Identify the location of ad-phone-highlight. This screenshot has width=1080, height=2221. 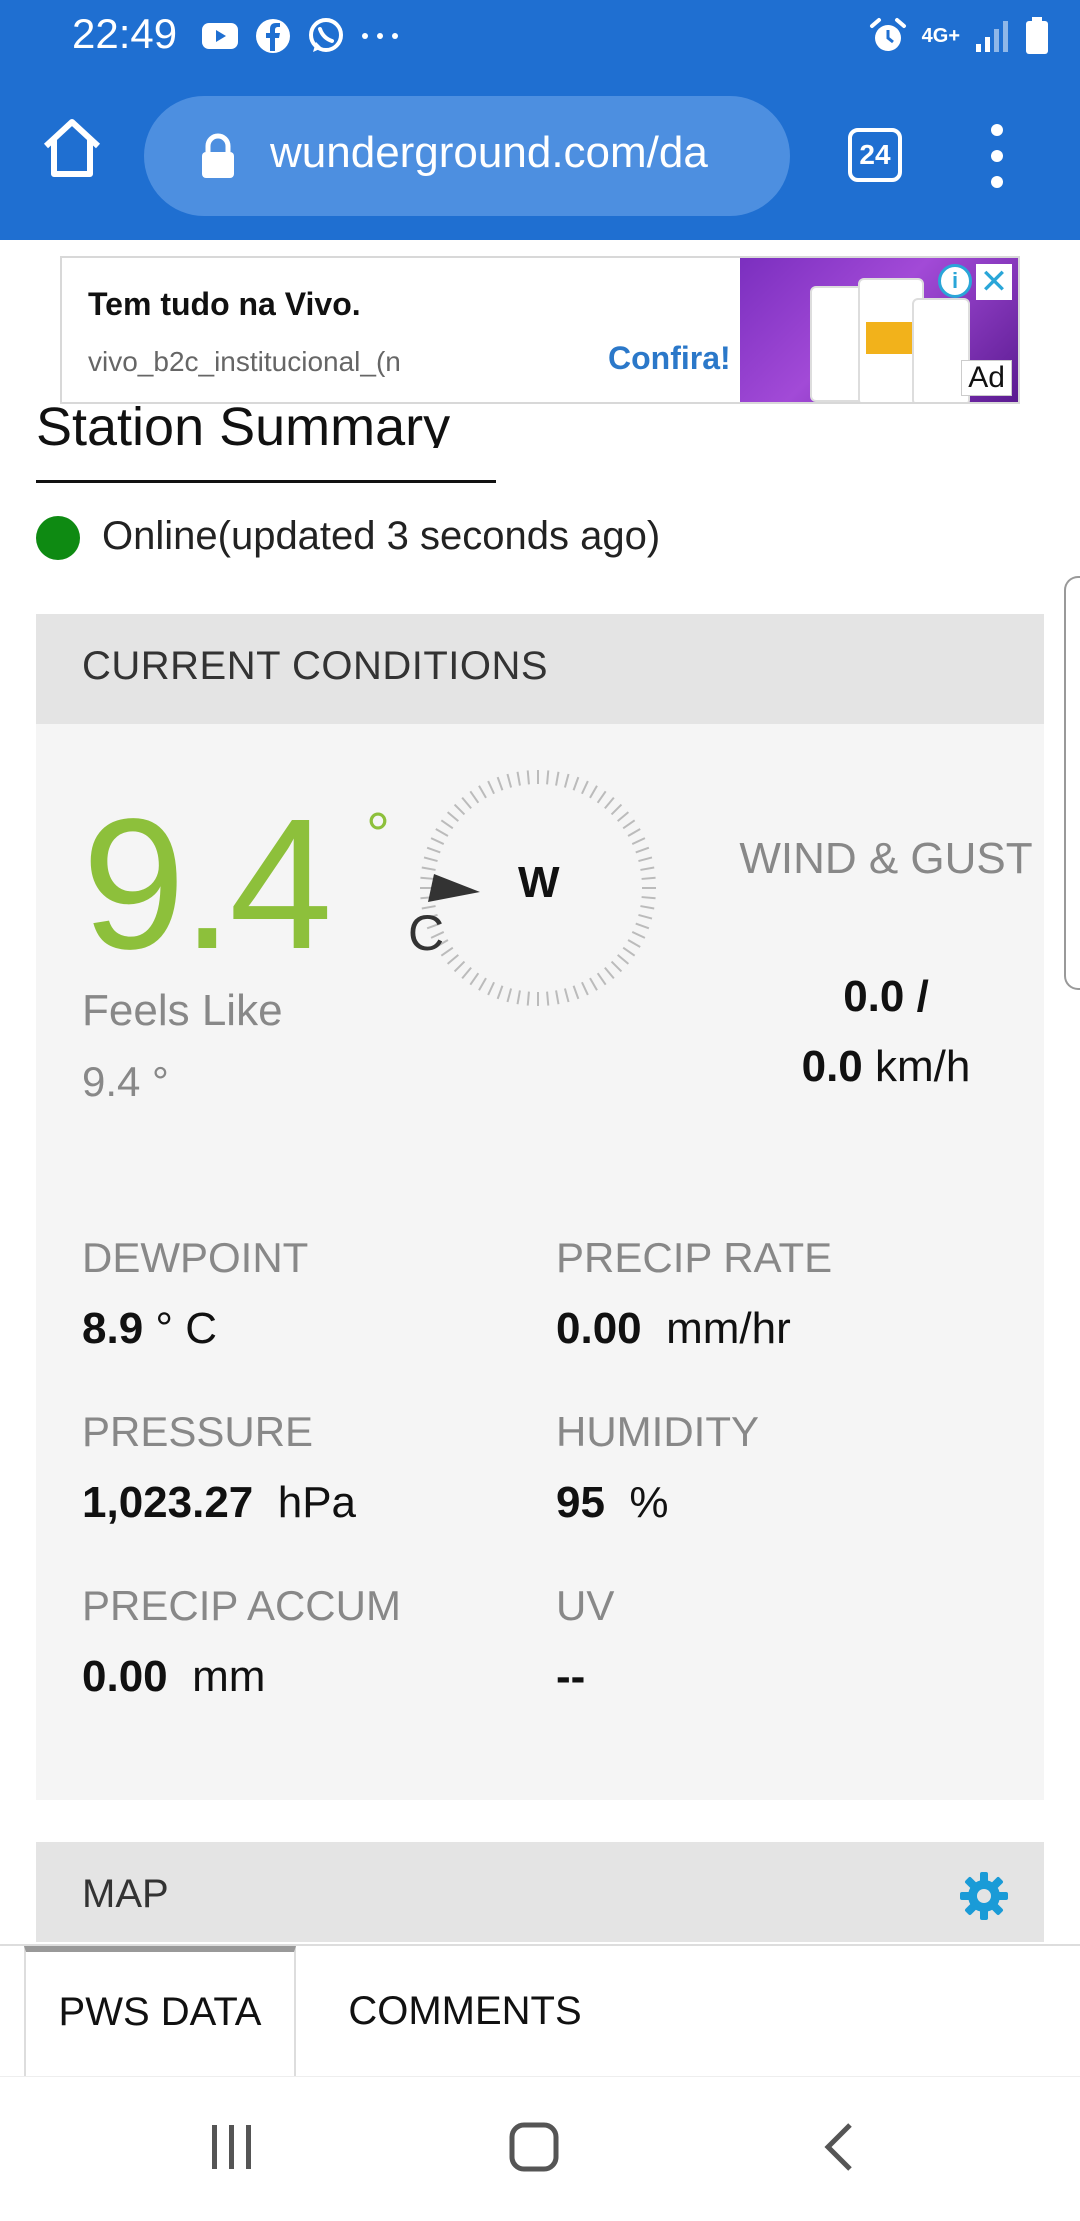
(889, 338).